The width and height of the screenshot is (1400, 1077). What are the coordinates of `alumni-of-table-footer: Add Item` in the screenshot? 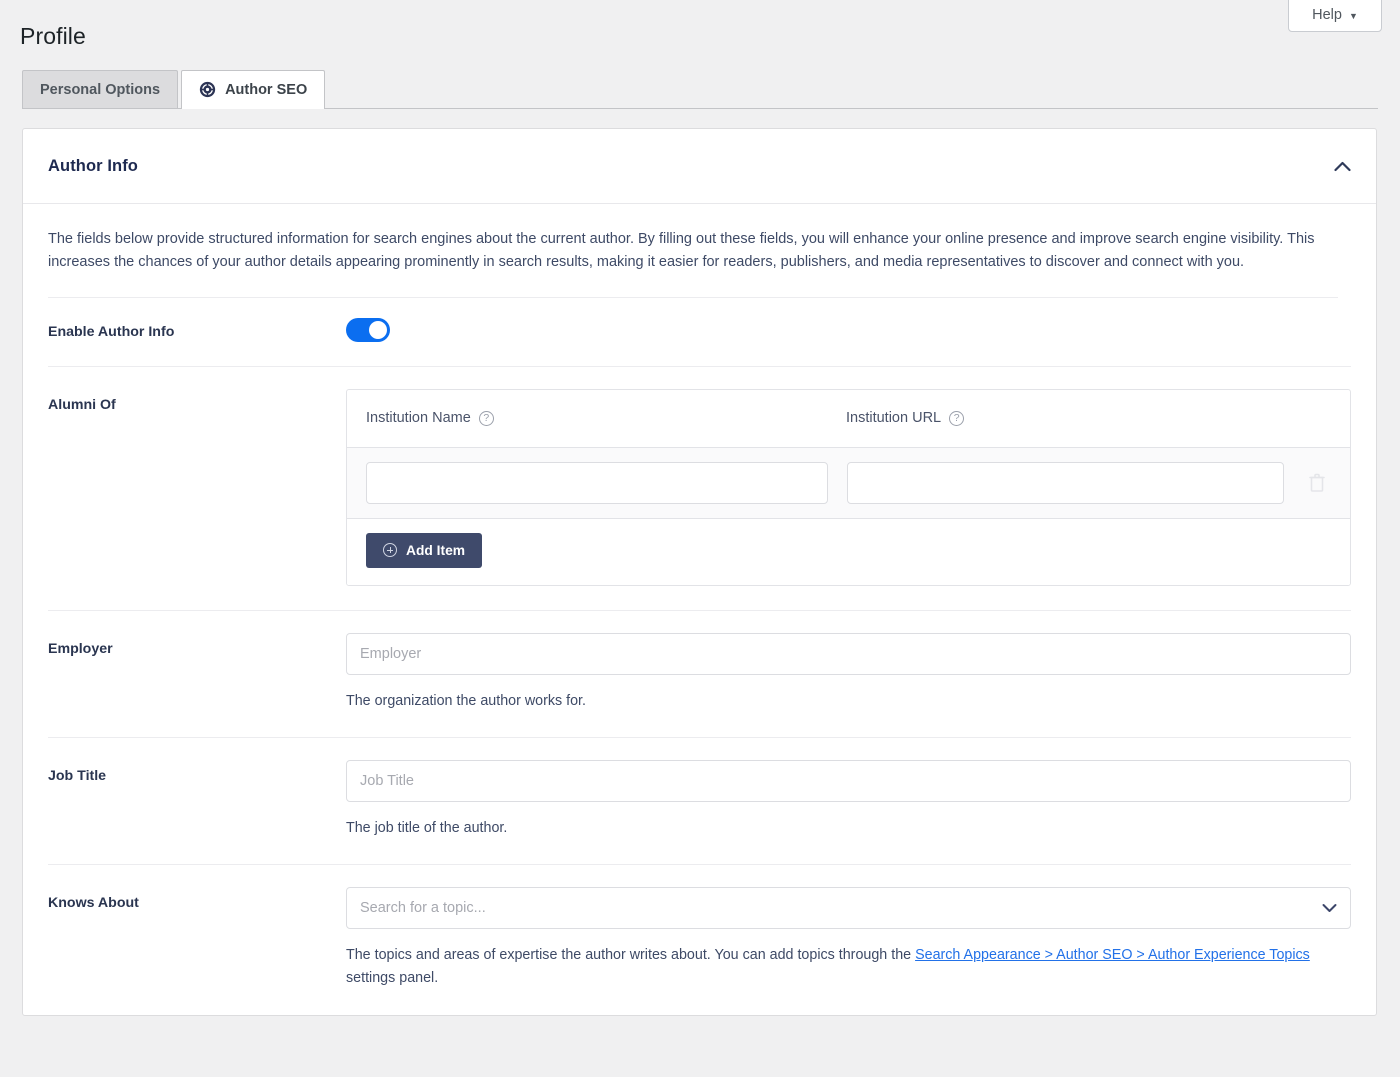 It's located at (848, 551).